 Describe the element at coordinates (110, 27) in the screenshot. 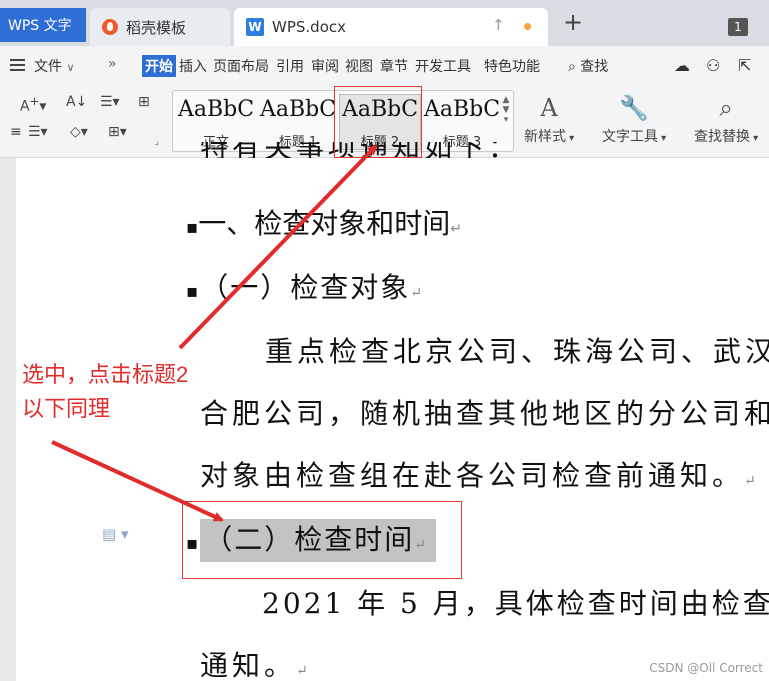

I see `daoke-logo-icon` at that location.